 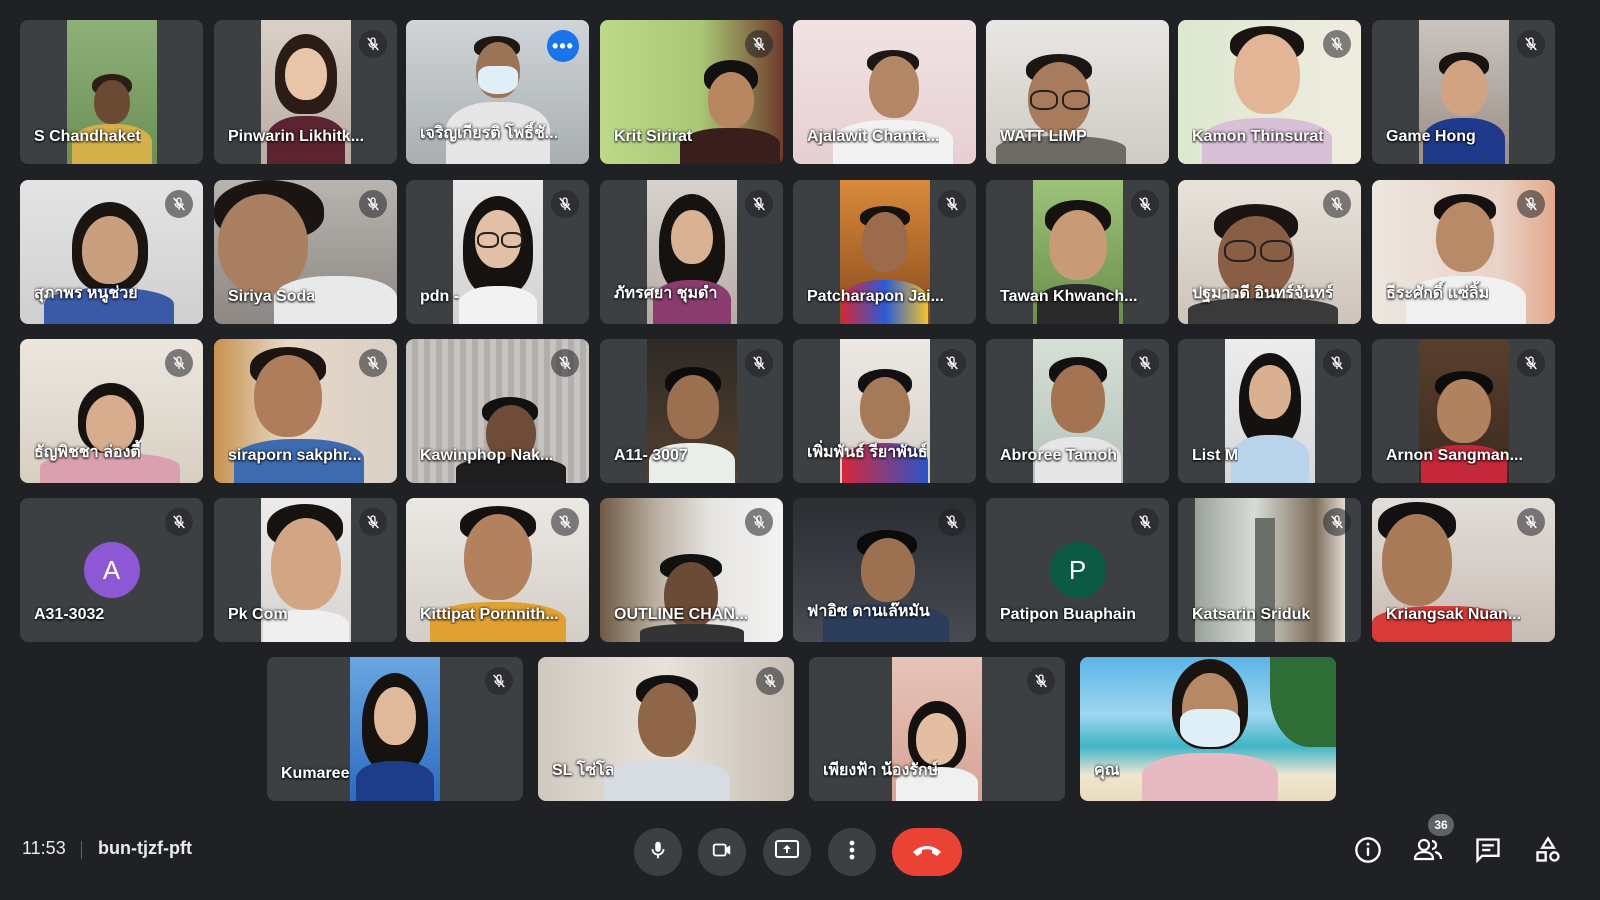 I want to click on participant-tile: เพิ่มพันธ์ รียาพันธ์, so click(x=884, y=411).